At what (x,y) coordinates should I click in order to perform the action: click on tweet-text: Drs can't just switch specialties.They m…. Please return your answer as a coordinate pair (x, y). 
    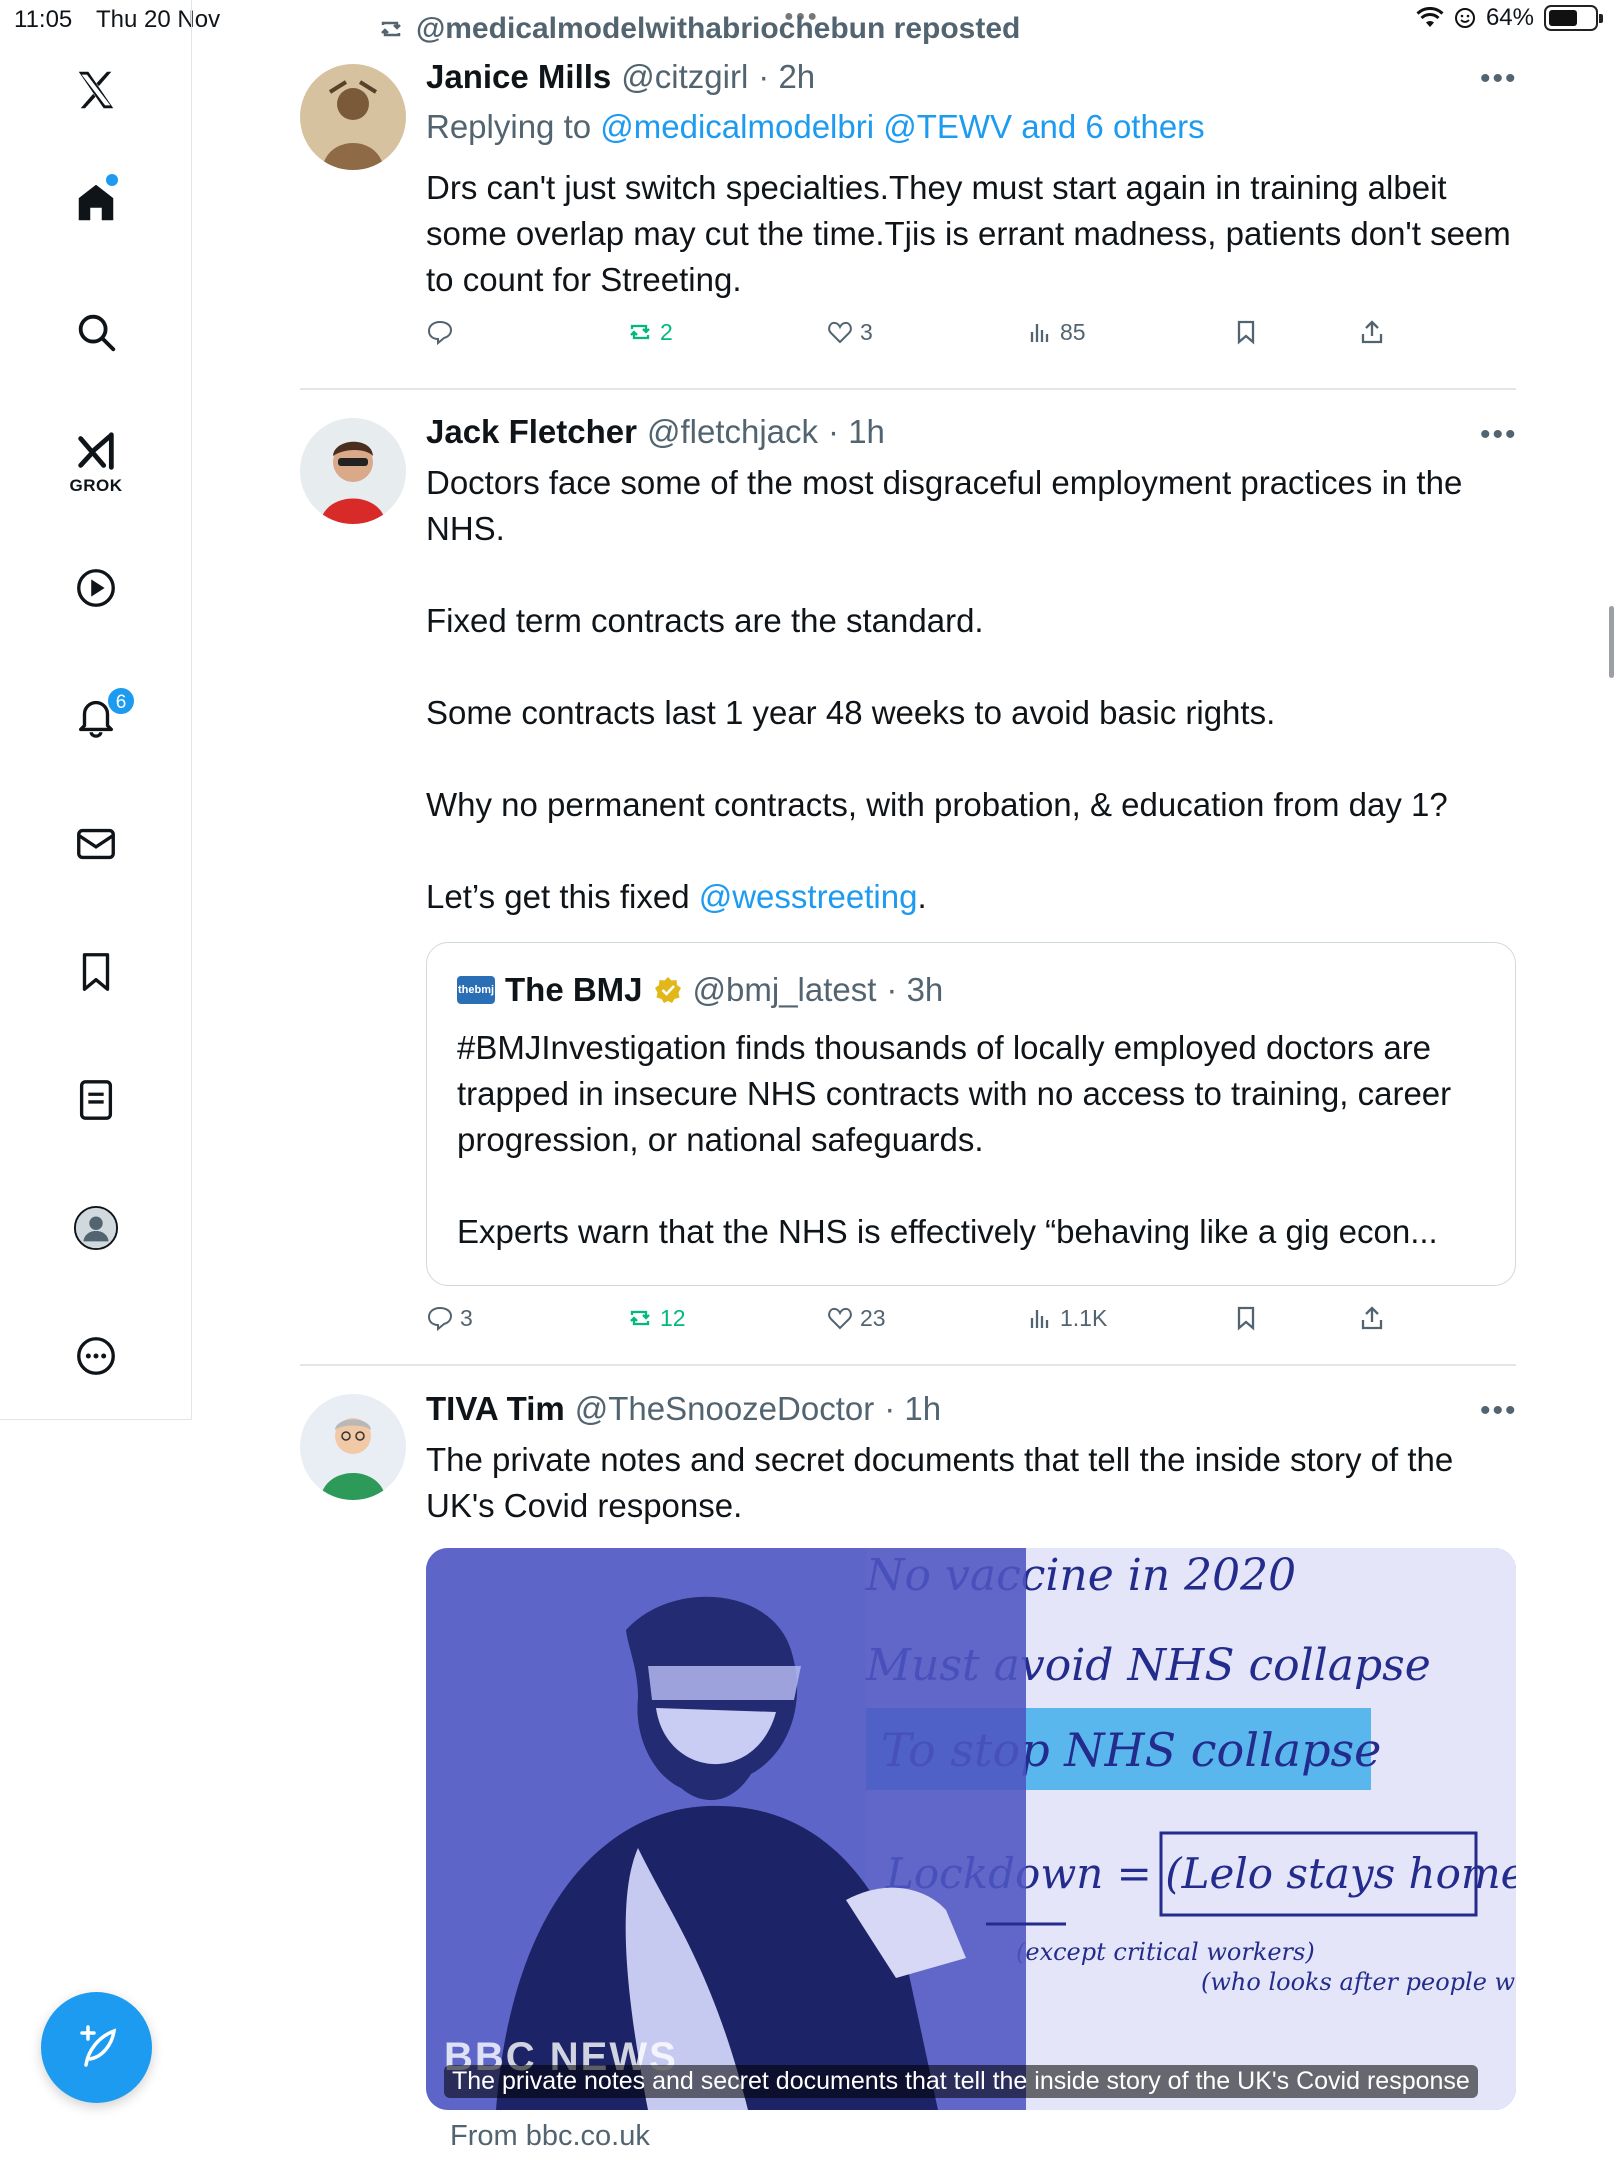
    Looking at the image, I should click on (971, 234).